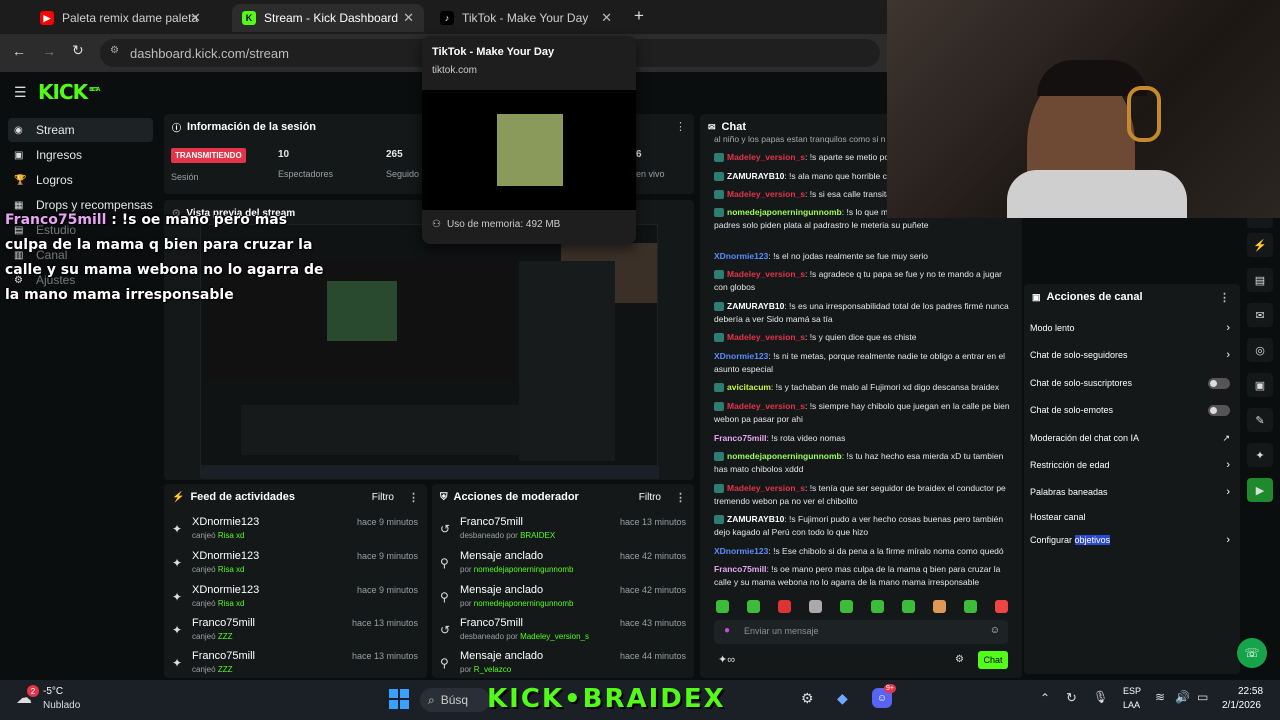 The width and height of the screenshot is (1280, 720). What do you see at coordinates (1219, 410) in the screenshot?
I see `emotes-only-toggle` at bounding box center [1219, 410].